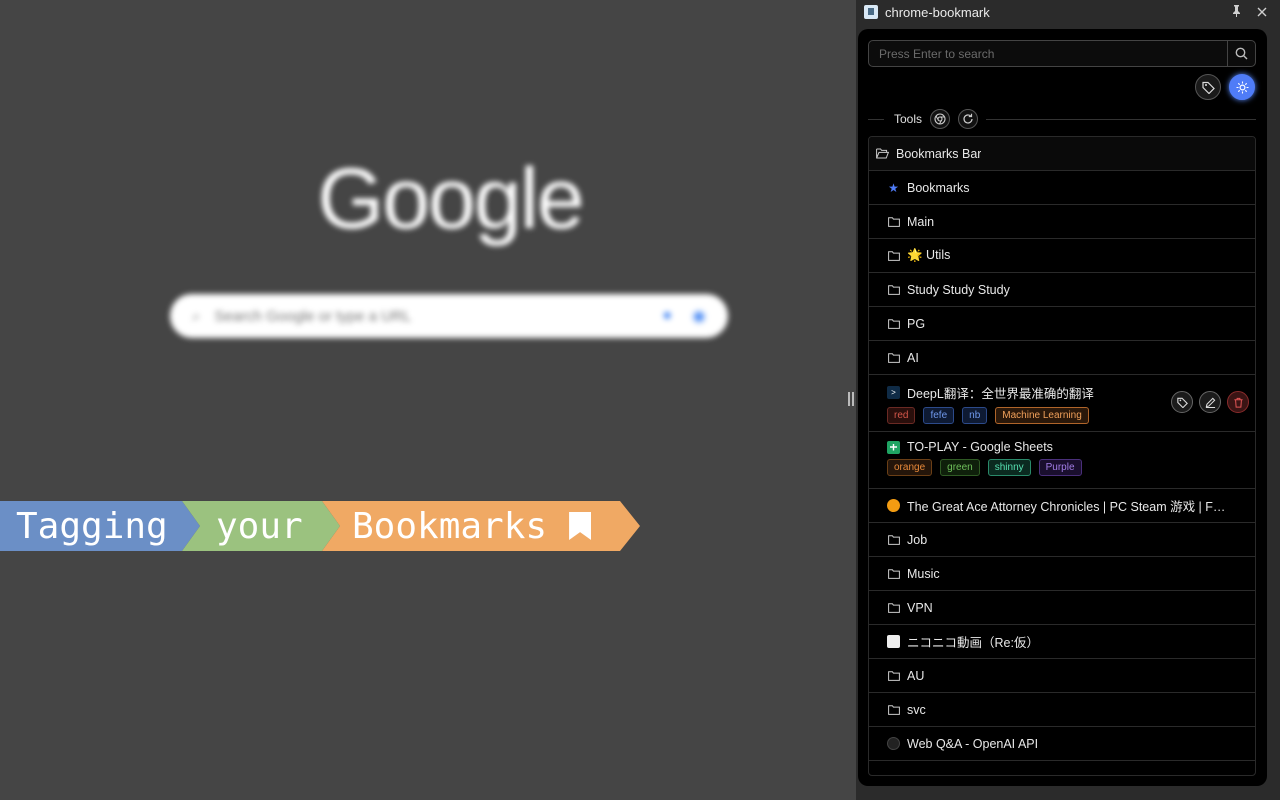 Image resolution: width=1280 pixels, height=800 pixels. I want to click on row-actions, so click(1210, 402).